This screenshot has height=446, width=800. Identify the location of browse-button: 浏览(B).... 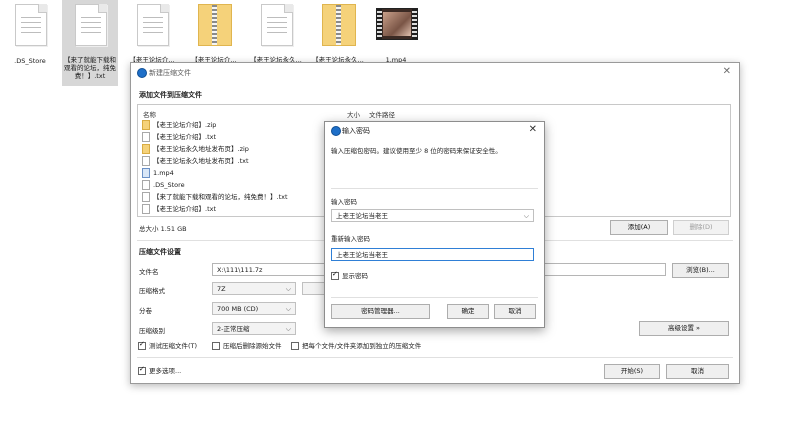
(700, 270).